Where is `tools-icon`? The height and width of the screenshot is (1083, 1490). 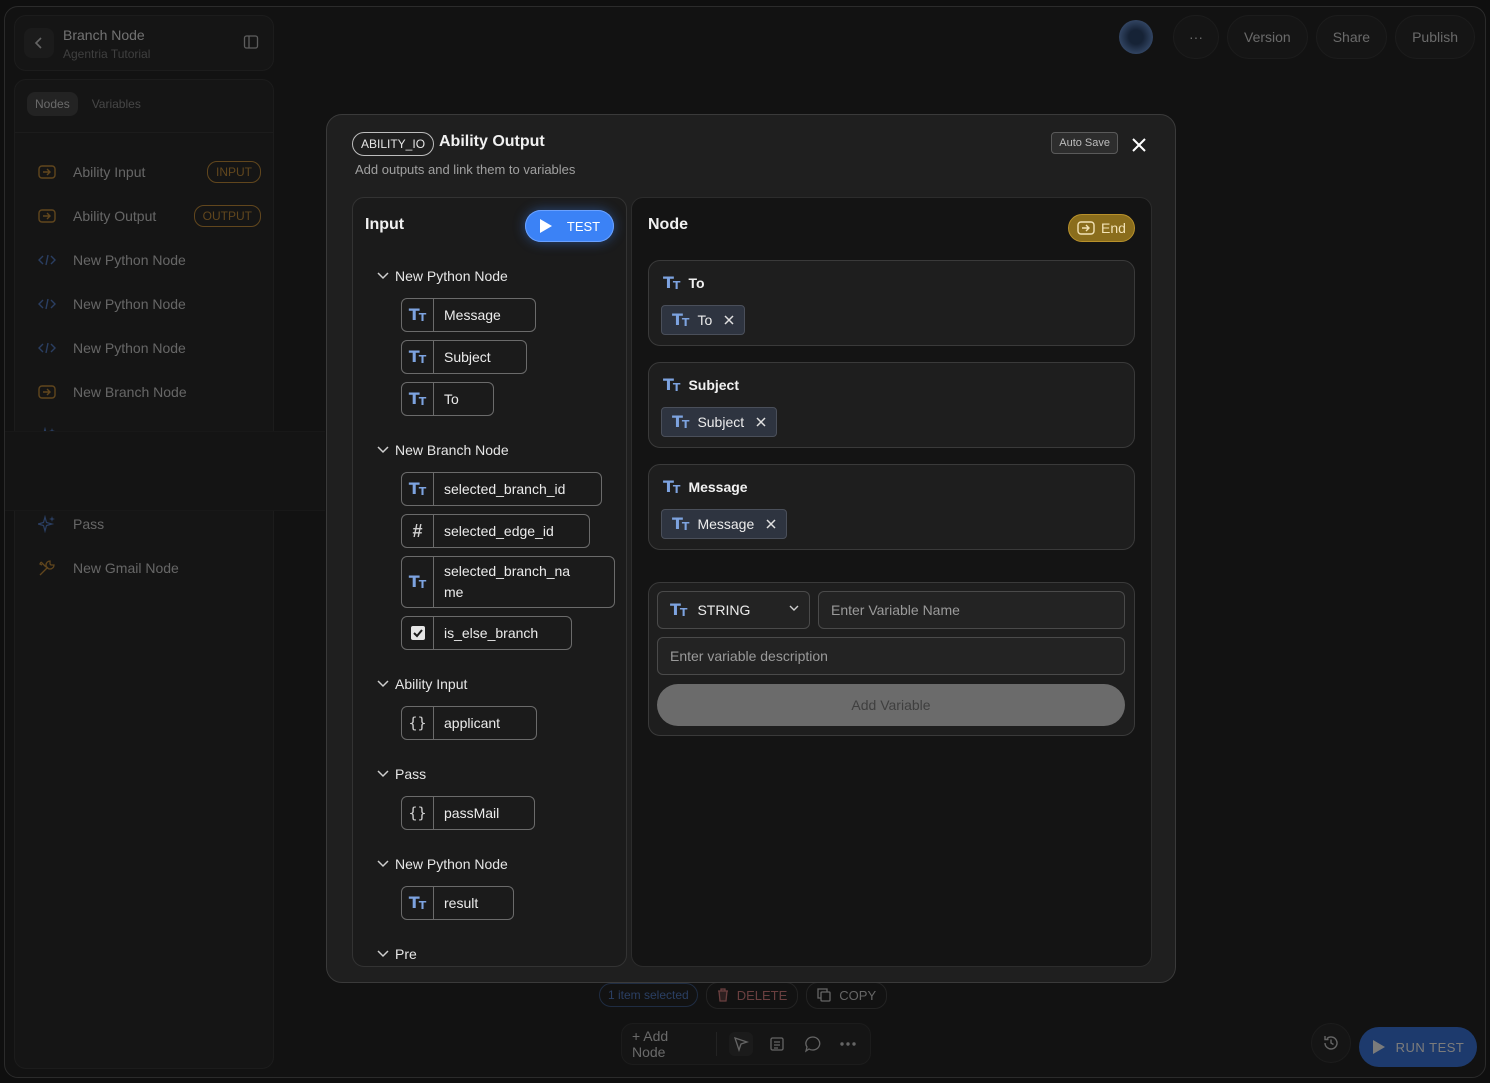 tools-icon is located at coordinates (47, 568).